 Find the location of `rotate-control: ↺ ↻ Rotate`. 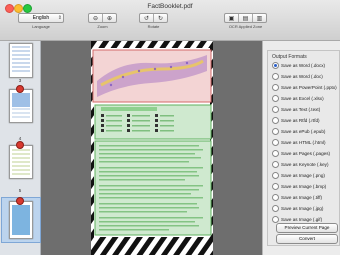

rotate-control: ↺ ↻ Rotate is located at coordinates (153, 21).